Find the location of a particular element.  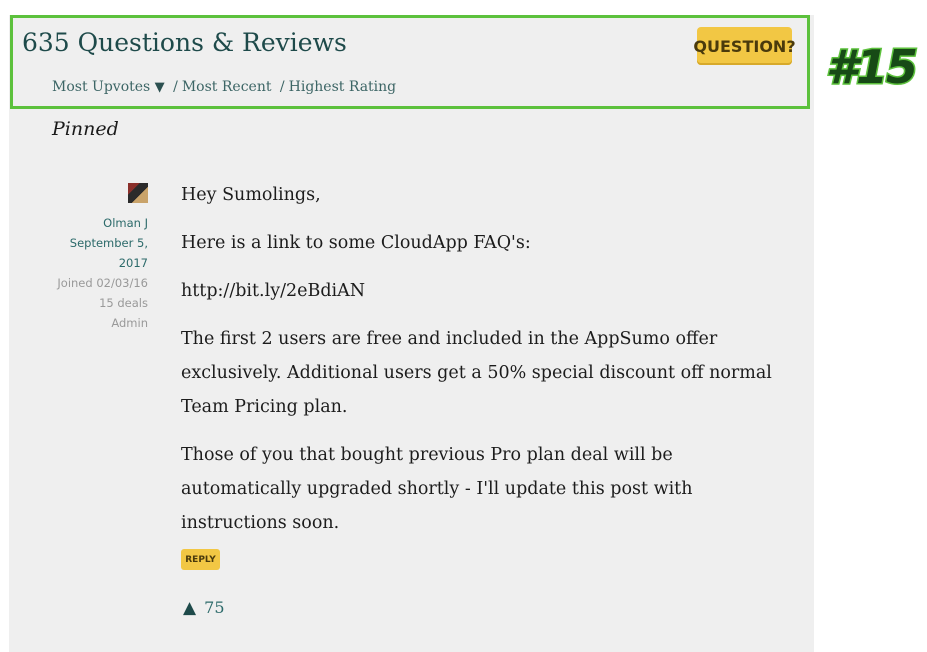

sort-highest-rating: Highest Rating is located at coordinates (343, 87).